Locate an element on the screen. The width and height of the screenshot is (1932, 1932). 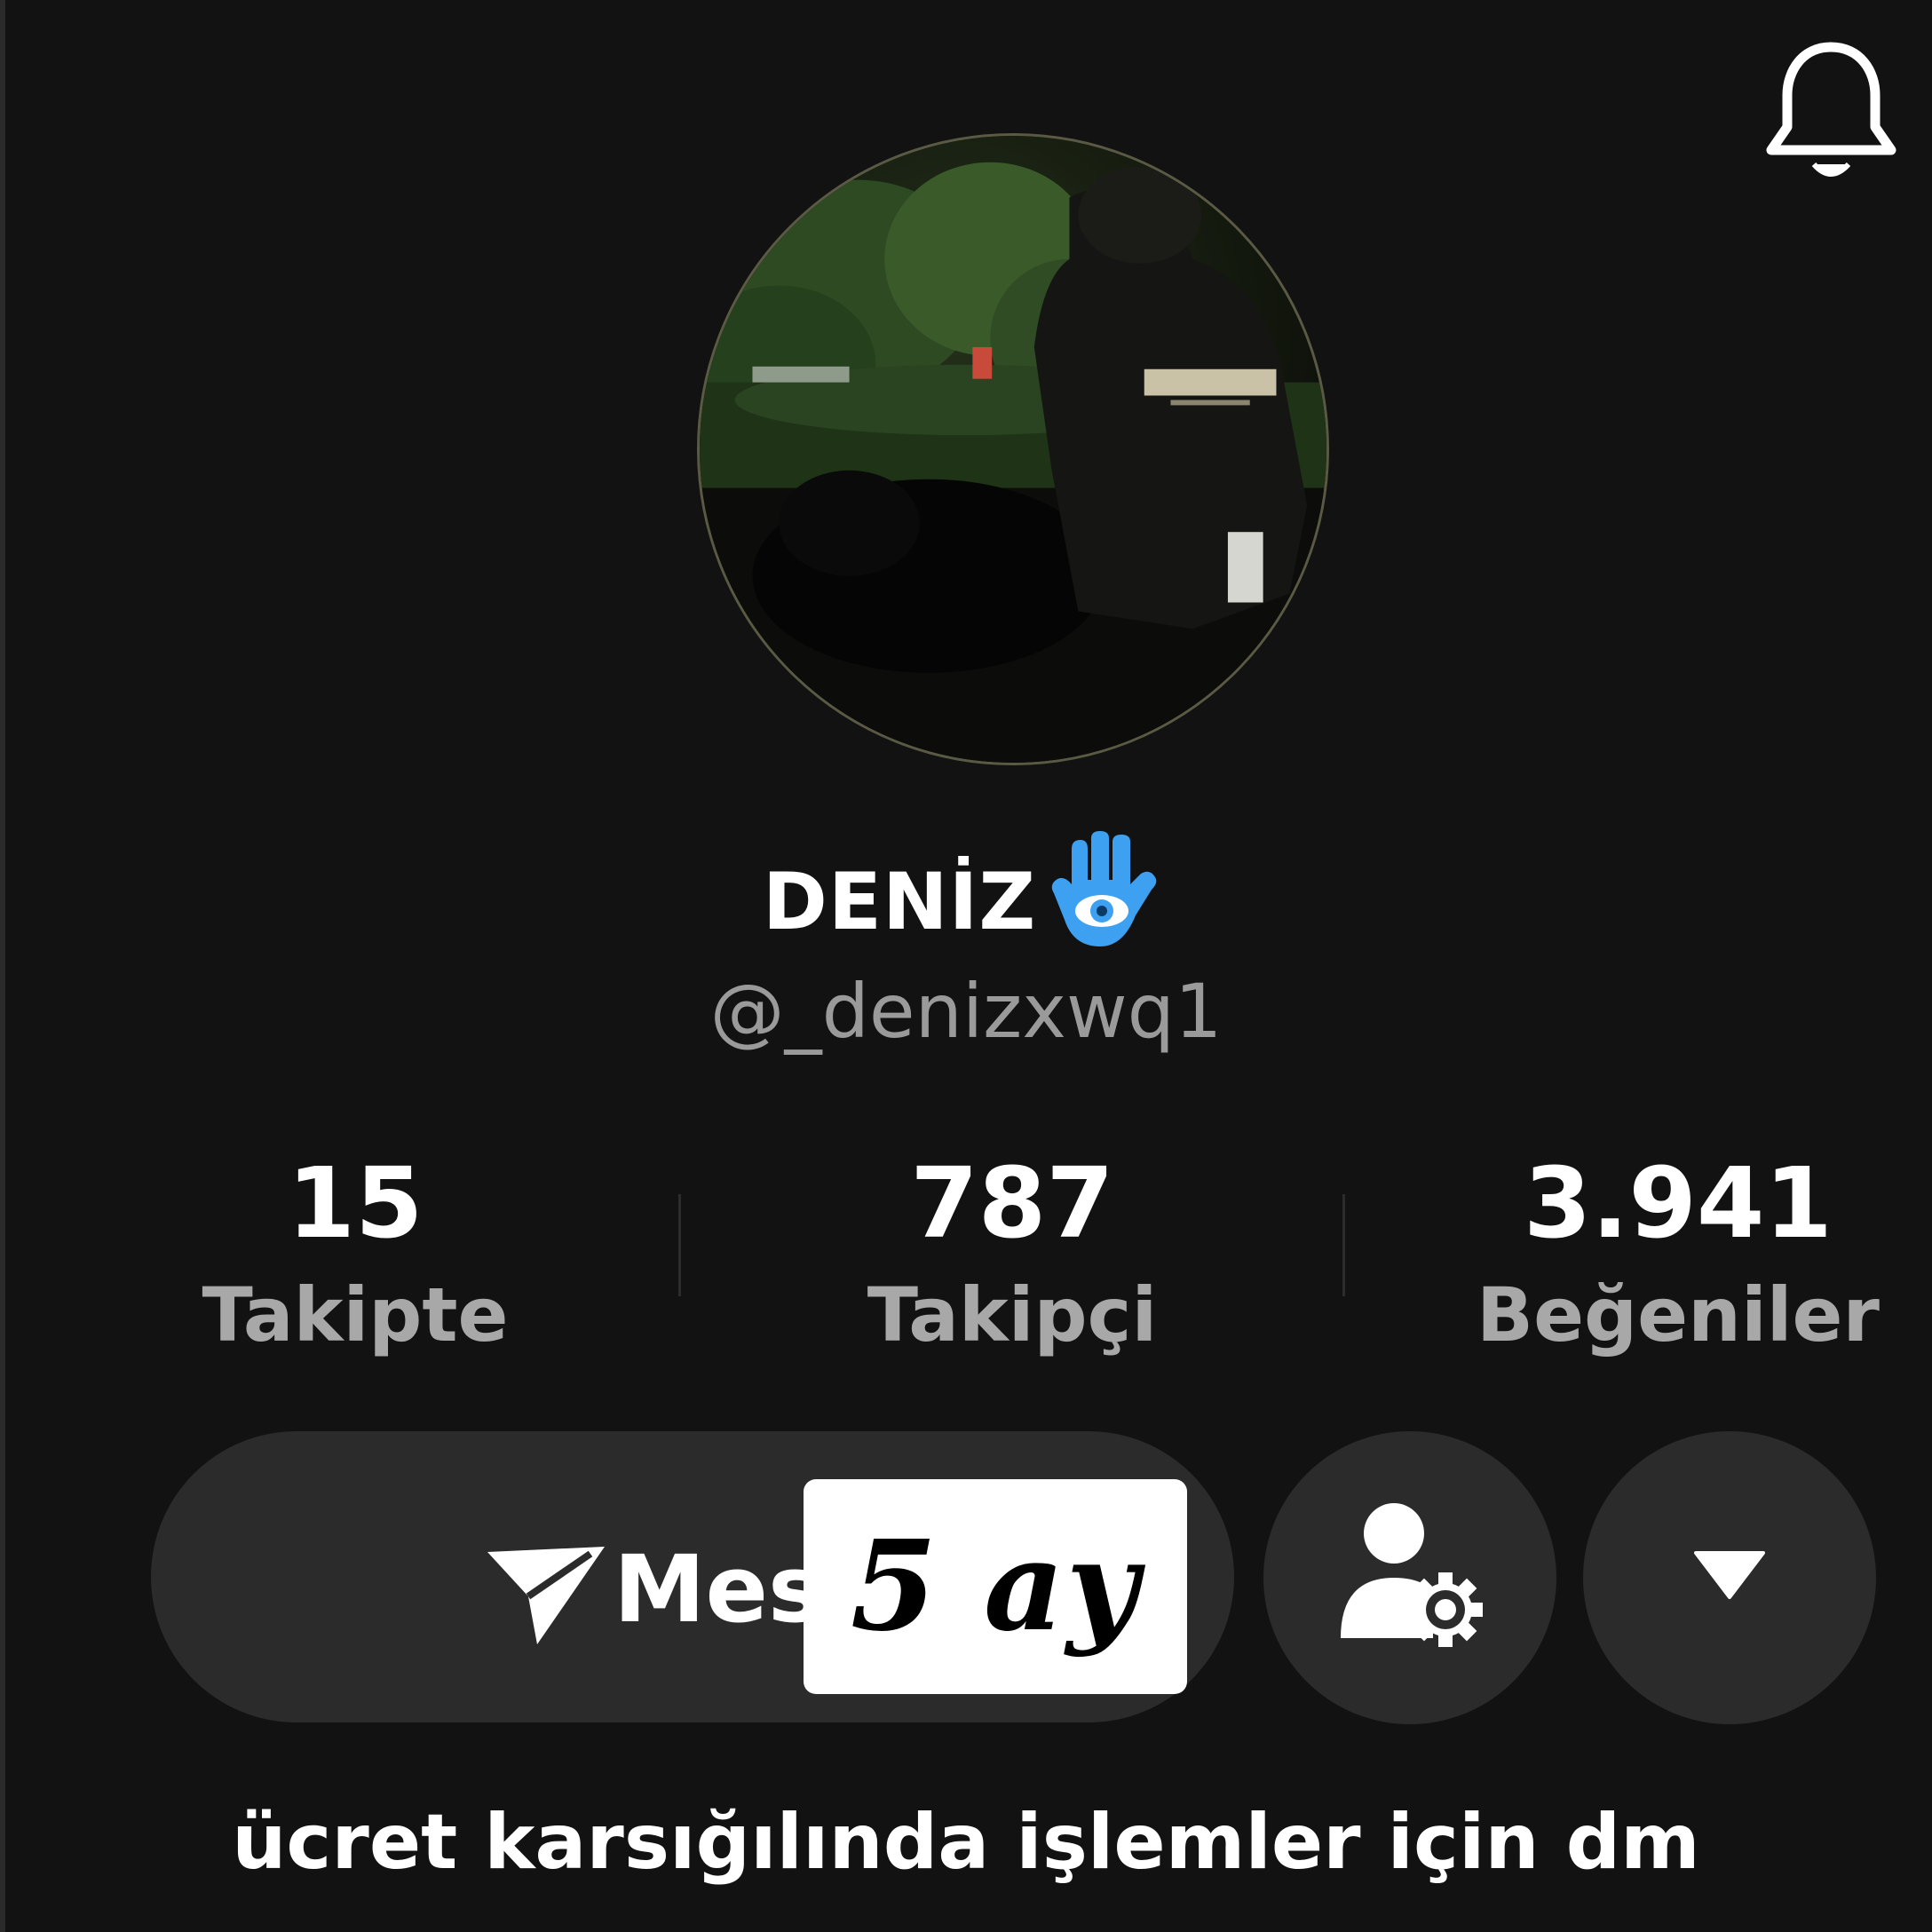
follow-settings-button is located at coordinates (1409, 1577).